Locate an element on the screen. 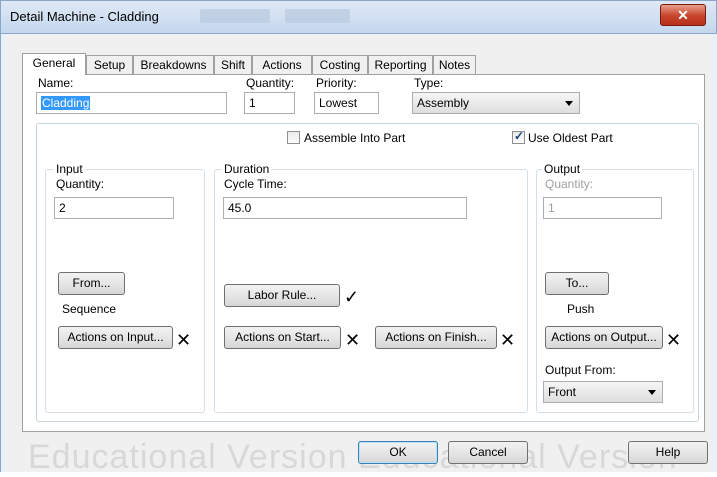 The width and height of the screenshot is (717, 477). assemble-into-part-label: Assemble Into Part is located at coordinates (355, 138).